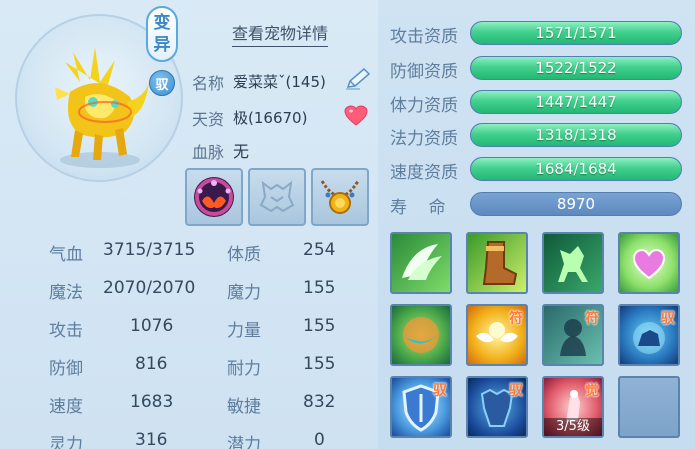  I want to click on mp-value: 2070/2070, so click(149, 288).